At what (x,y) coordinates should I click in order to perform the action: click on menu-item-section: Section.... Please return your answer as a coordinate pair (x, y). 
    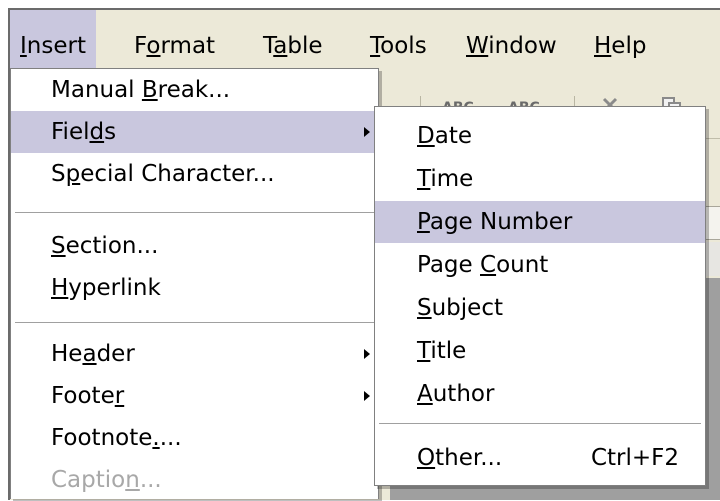
    Looking at the image, I should click on (194, 246).